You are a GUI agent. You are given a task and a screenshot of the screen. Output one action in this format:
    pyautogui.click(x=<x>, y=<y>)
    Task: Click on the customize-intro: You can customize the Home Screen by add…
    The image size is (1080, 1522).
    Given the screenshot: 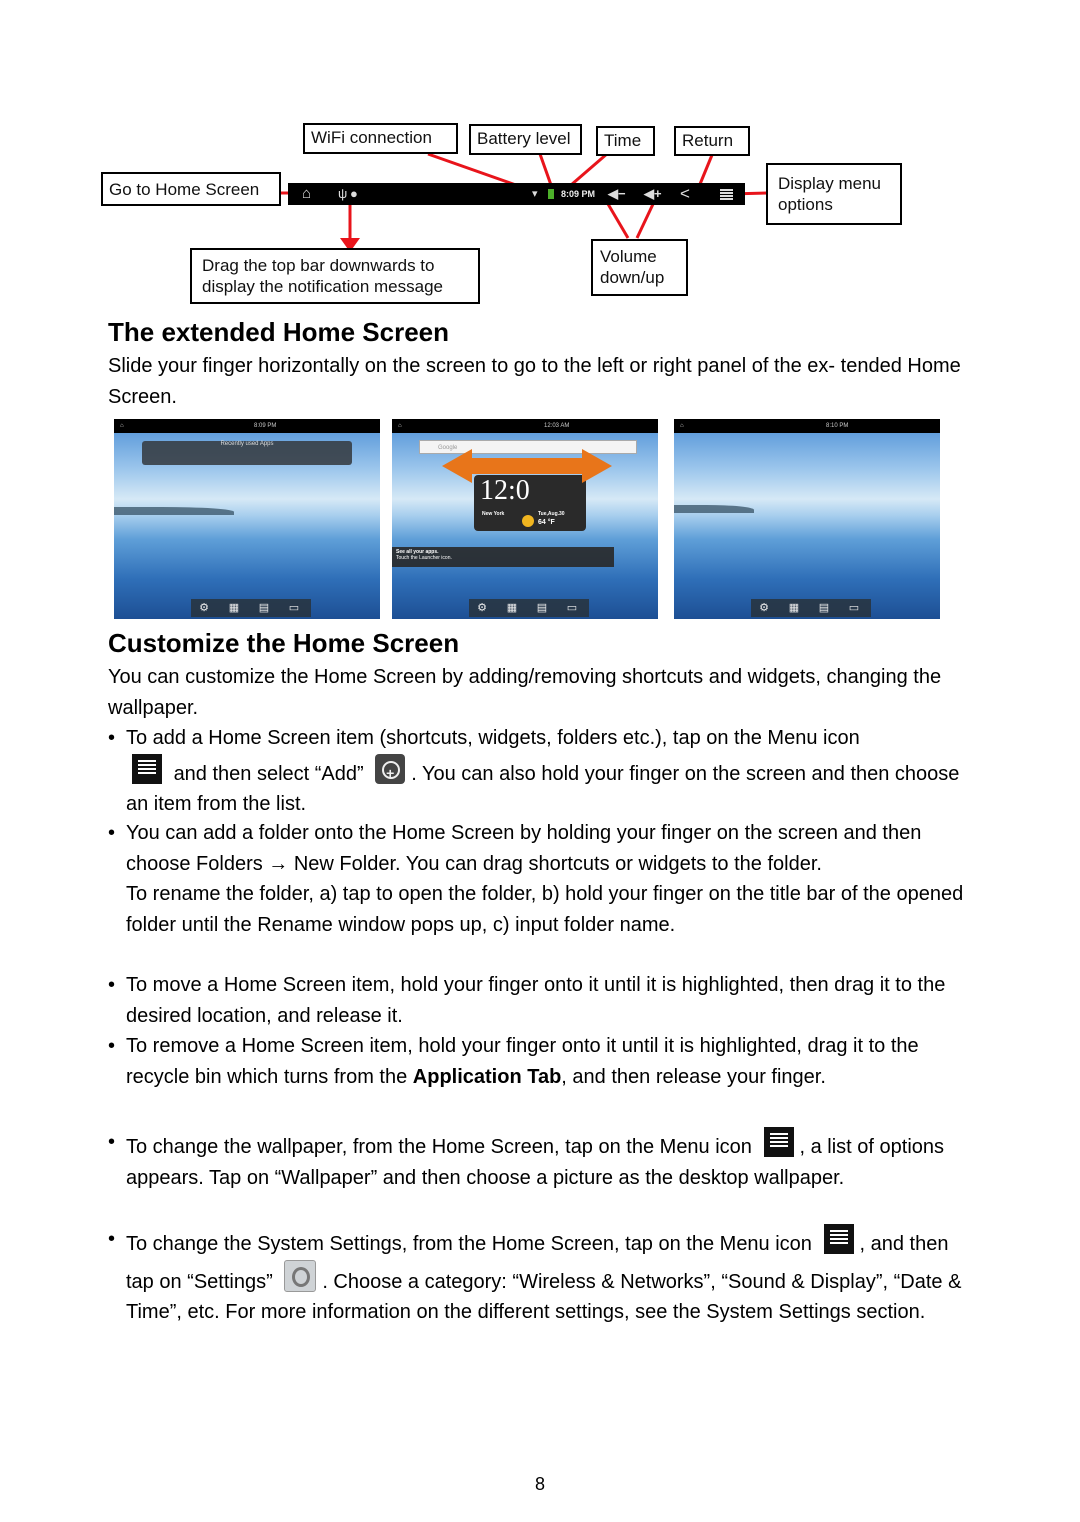 What is the action you would take?
    pyautogui.click(x=525, y=692)
    